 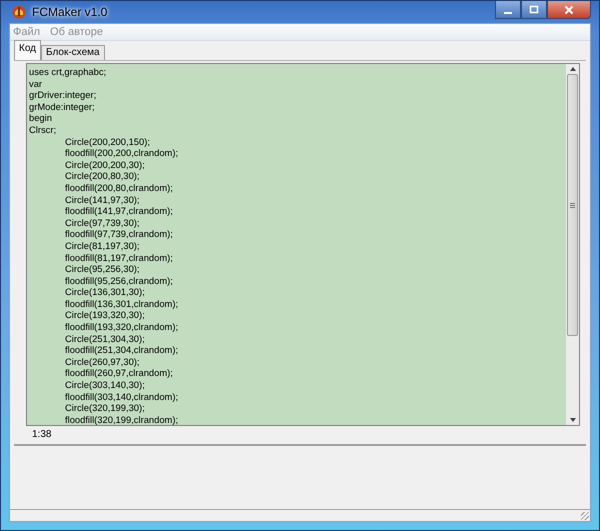 I want to click on code-line: Circle(200,80,30);, so click(x=102, y=176).